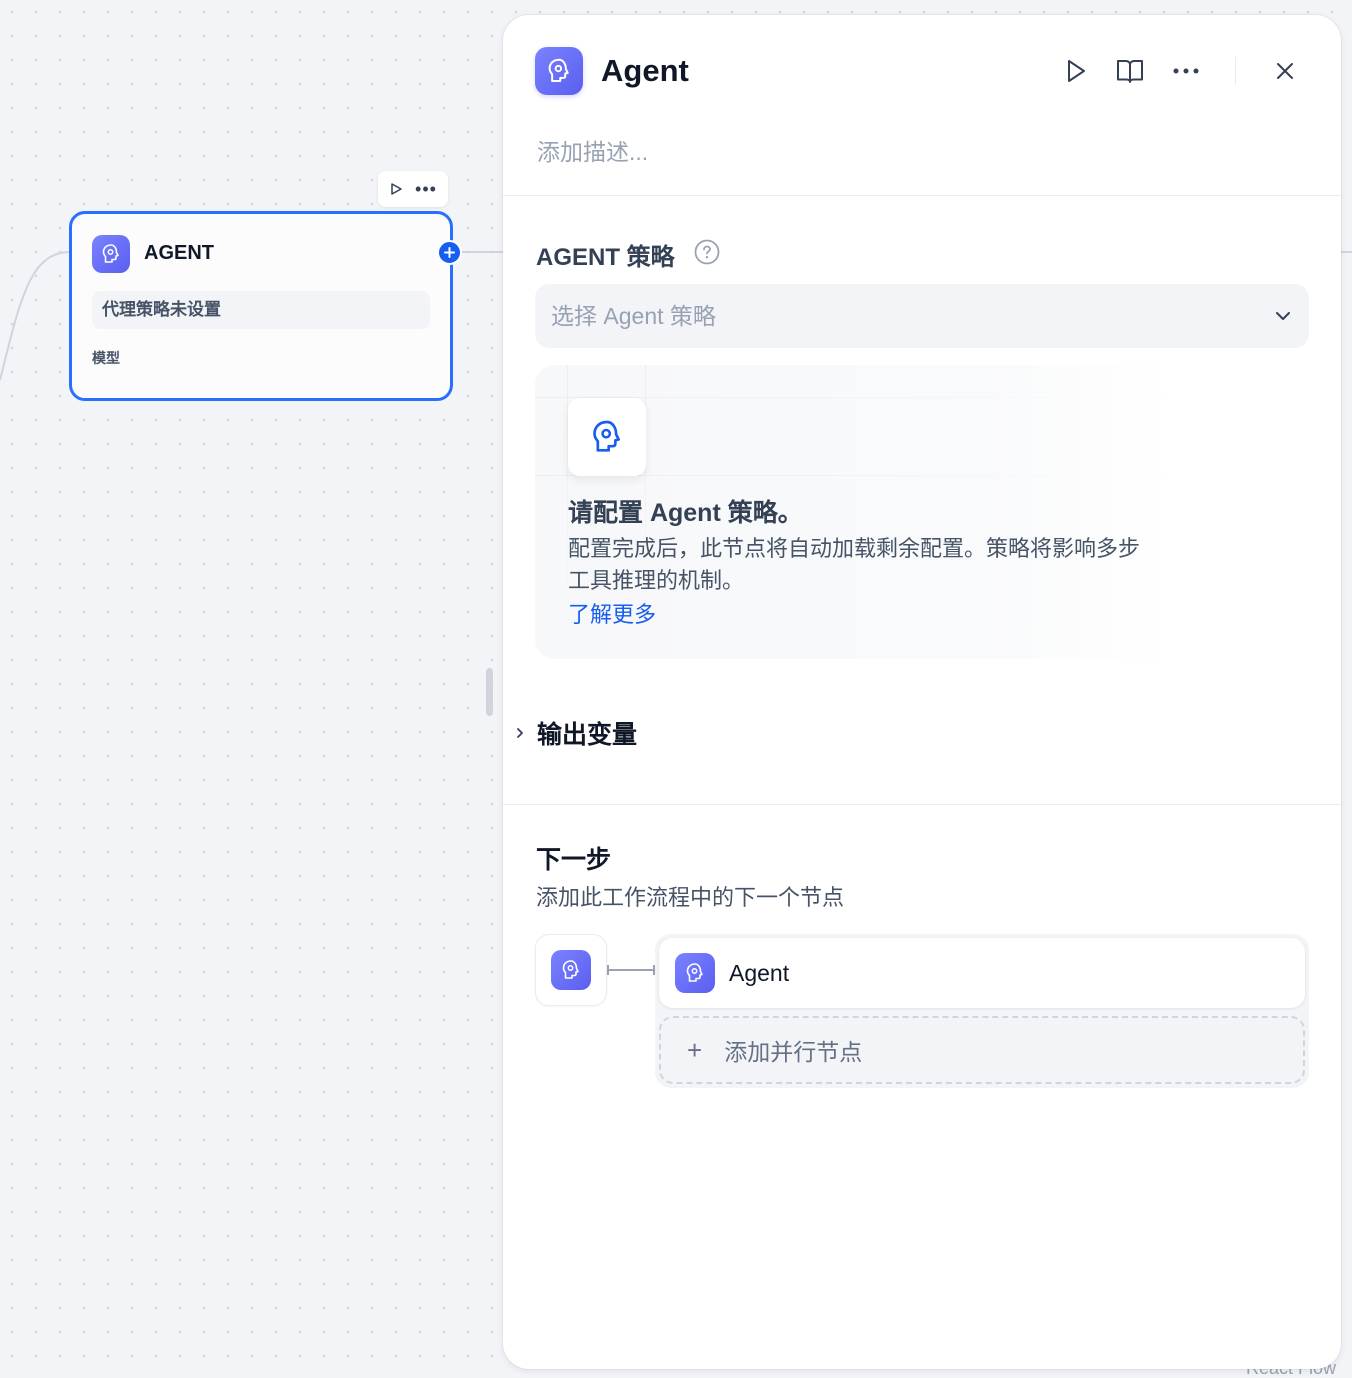 This screenshot has width=1352, height=1378. I want to click on node-more-icon: •••, so click(426, 189).